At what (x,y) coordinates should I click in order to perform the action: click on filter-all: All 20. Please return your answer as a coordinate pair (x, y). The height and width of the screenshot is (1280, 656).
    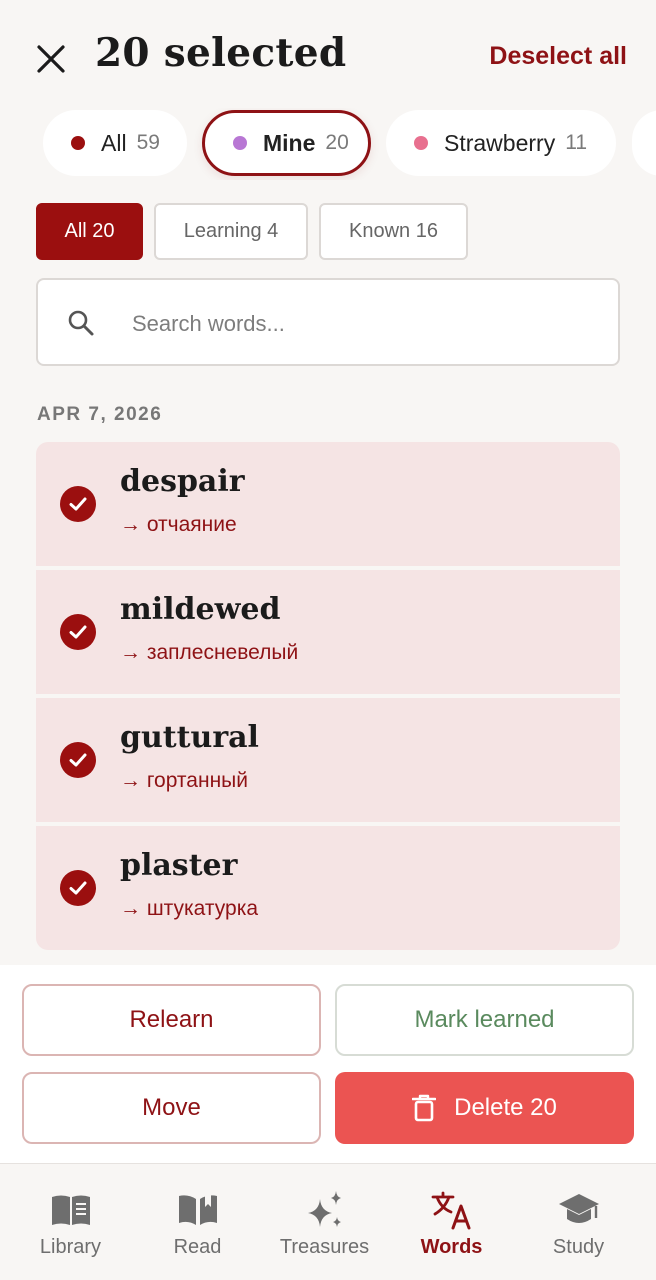
    Looking at the image, I should click on (89, 231).